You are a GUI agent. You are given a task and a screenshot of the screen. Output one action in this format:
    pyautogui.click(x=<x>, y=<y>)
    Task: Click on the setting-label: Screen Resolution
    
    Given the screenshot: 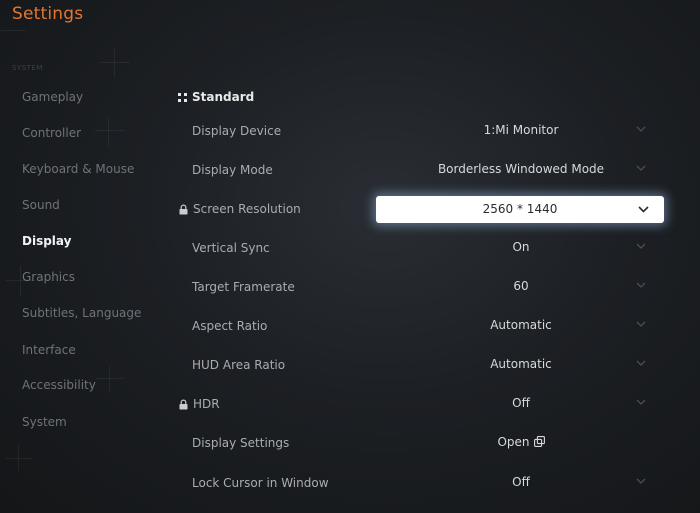 What is the action you would take?
    pyautogui.click(x=247, y=209)
    